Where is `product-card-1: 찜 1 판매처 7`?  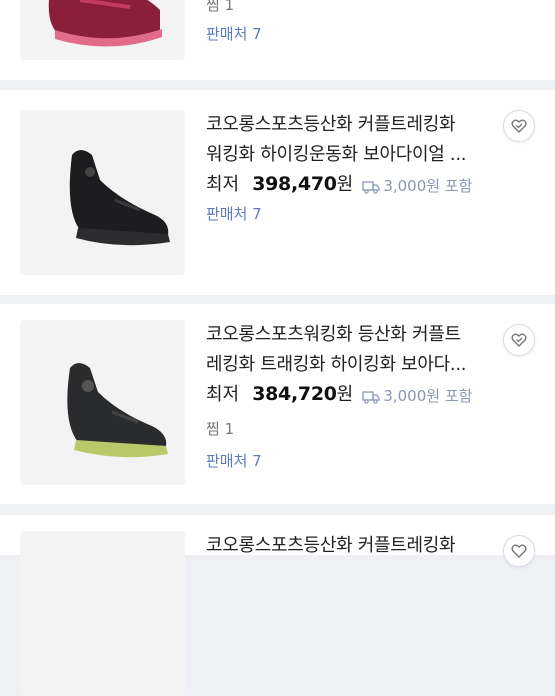 product-card-1: 찜 1 판매처 7 is located at coordinates (277, 40).